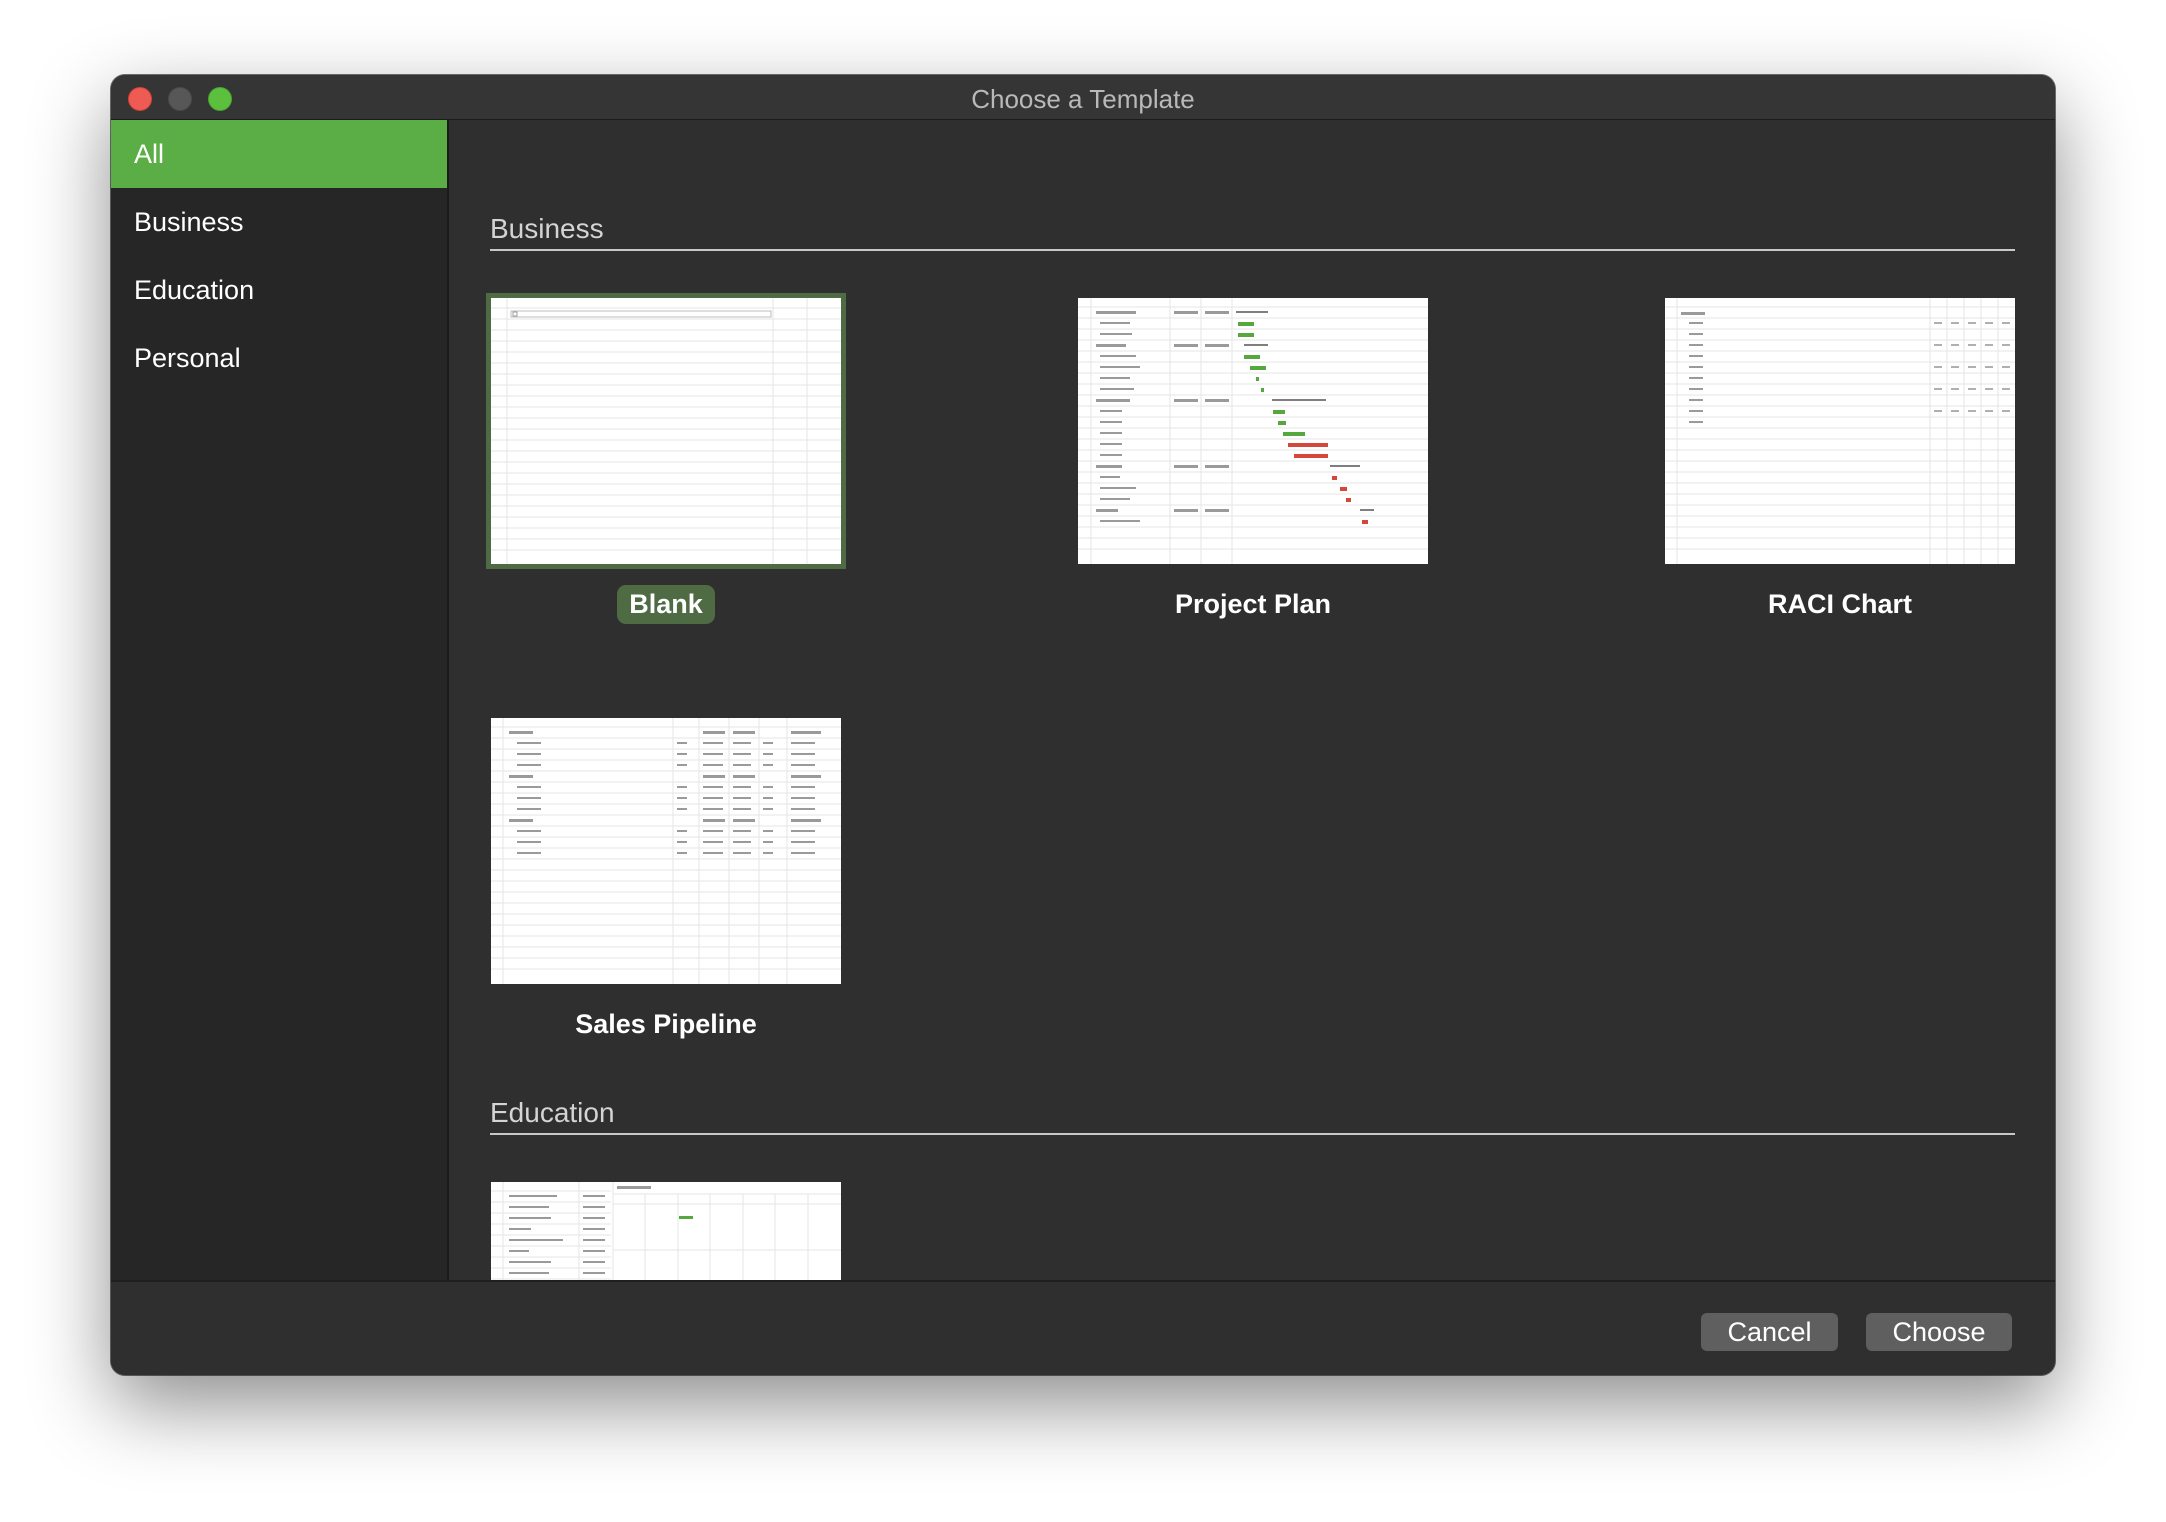 Image resolution: width=2166 pixels, height=1522 pixels. What do you see at coordinates (194, 290) in the screenshot?
I see `sidebar-item-label: Education` at bounding box center [194, 290].